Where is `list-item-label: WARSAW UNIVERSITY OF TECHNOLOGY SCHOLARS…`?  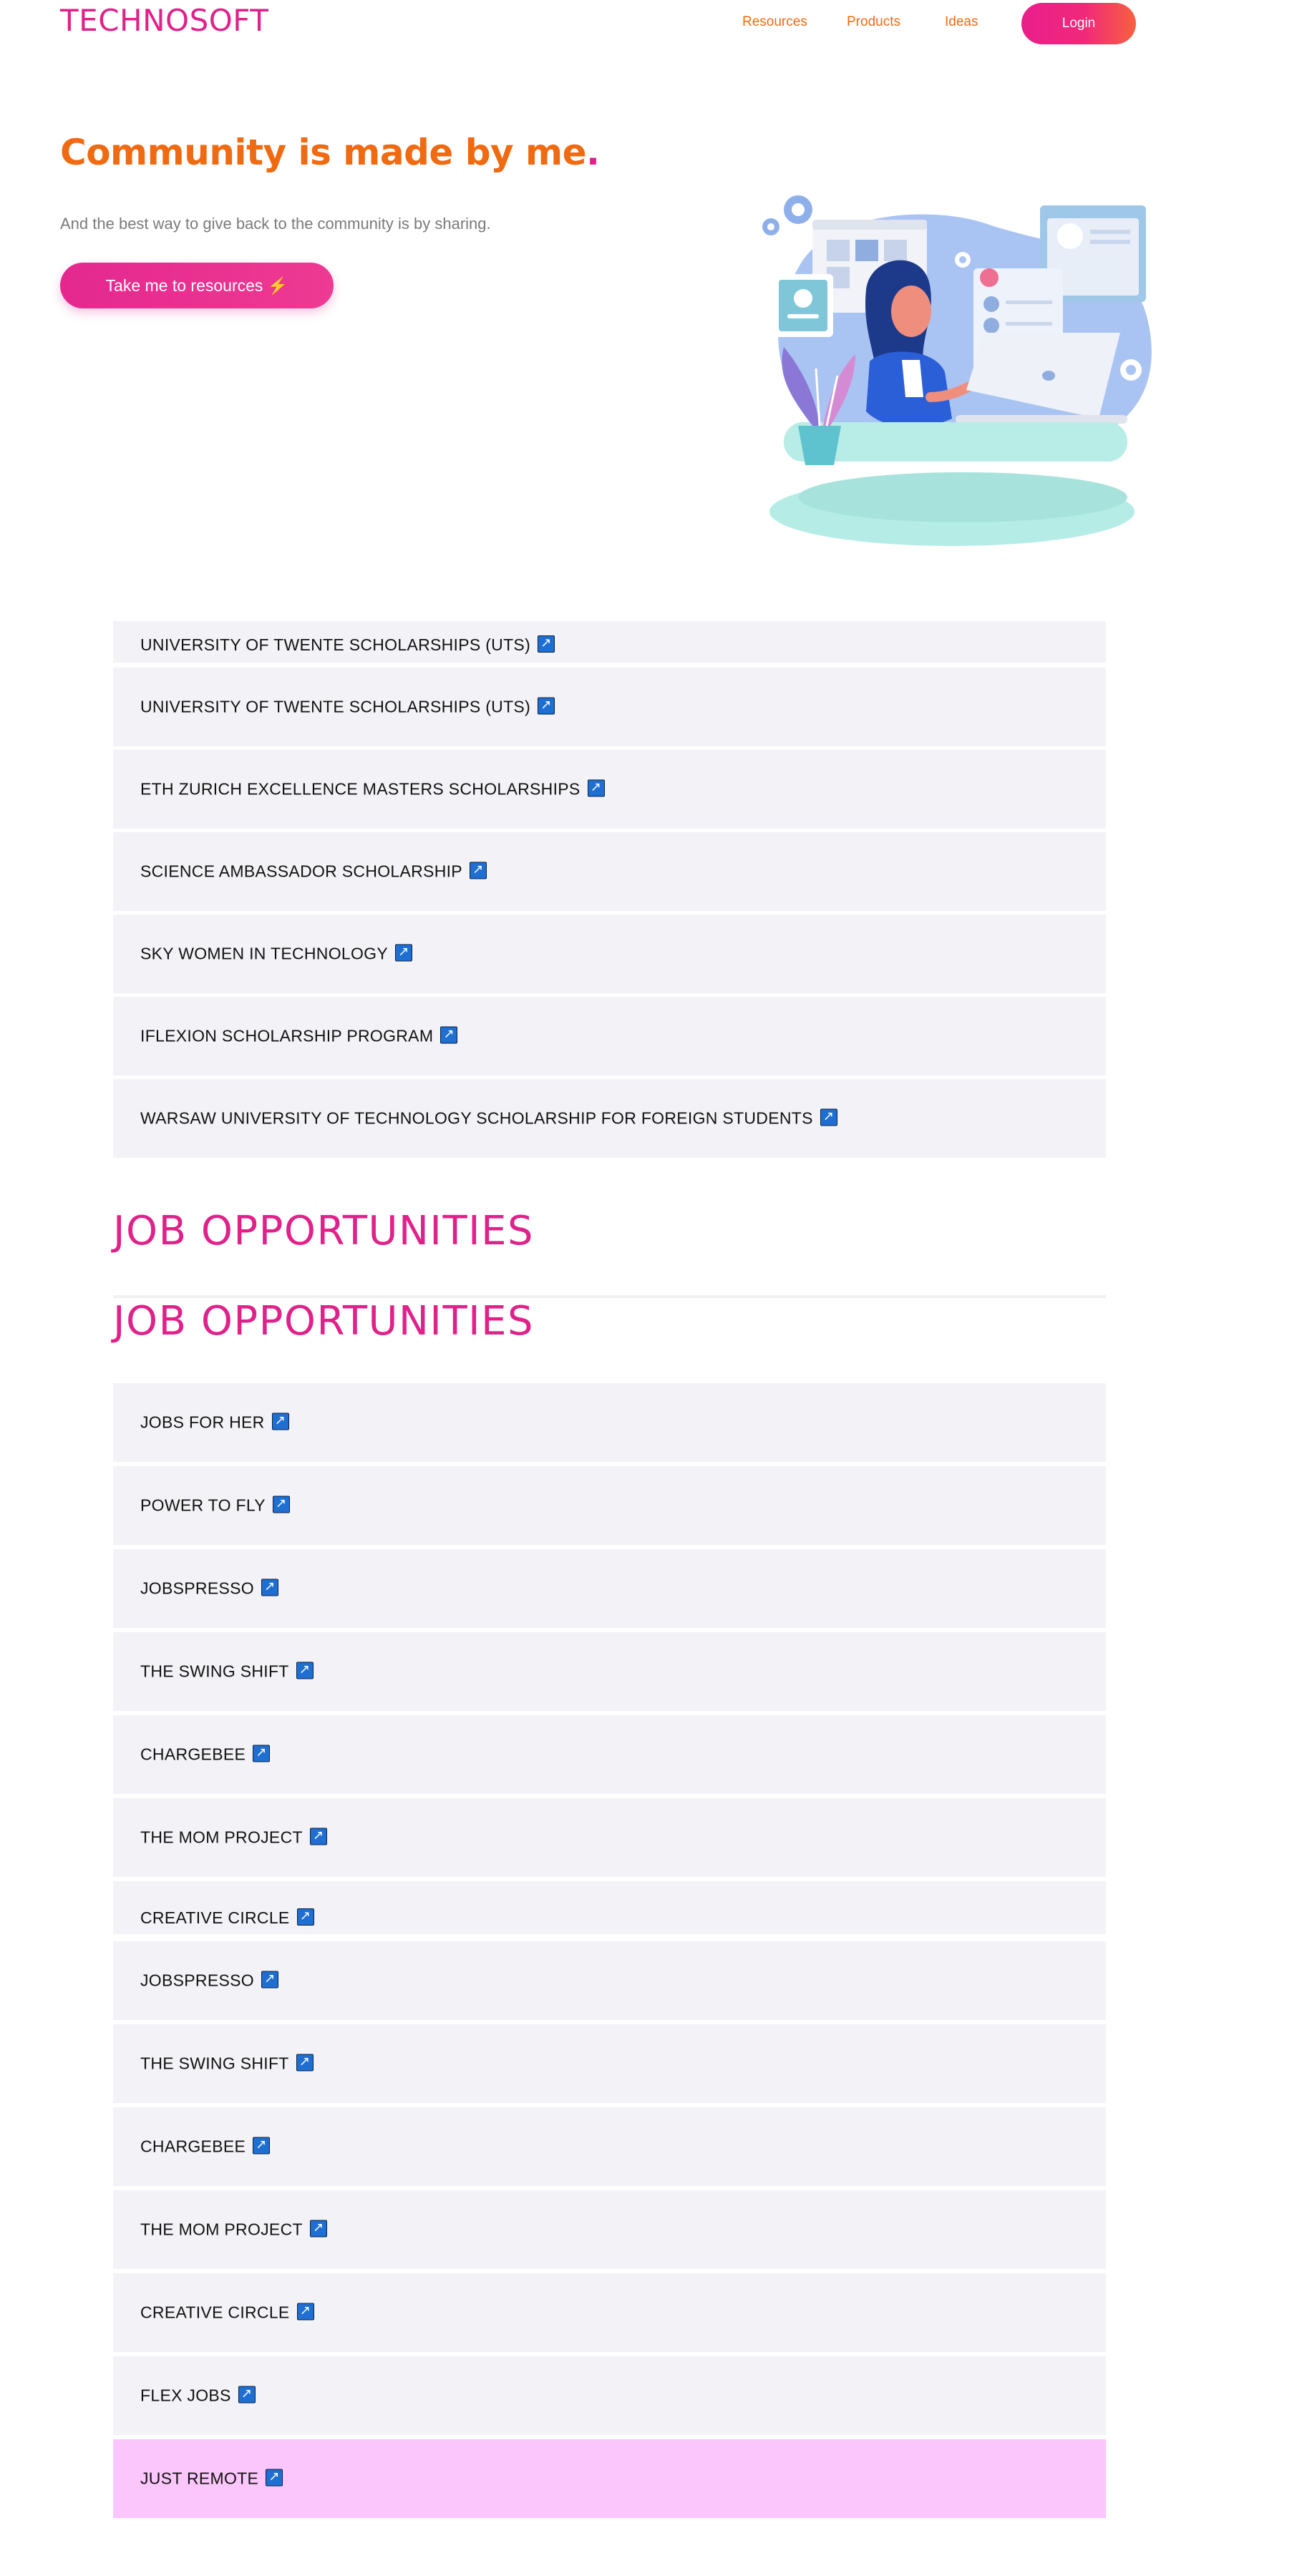
list-item-label: WARSAW UNIVERSITY OF TECHNOLOGY SCHOLARS… is located at coordinates (477, 1118).